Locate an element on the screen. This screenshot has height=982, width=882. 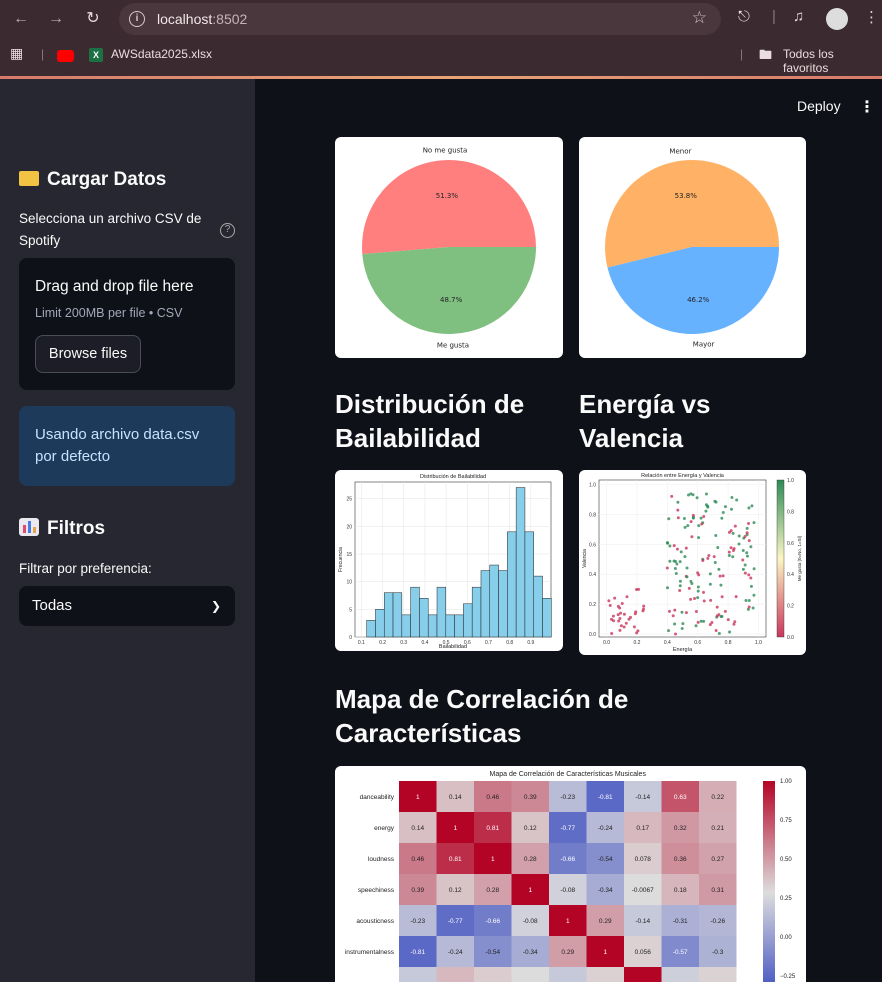
address-bar: i localhost:8502 ☆ is located at coordinates (420, 19).